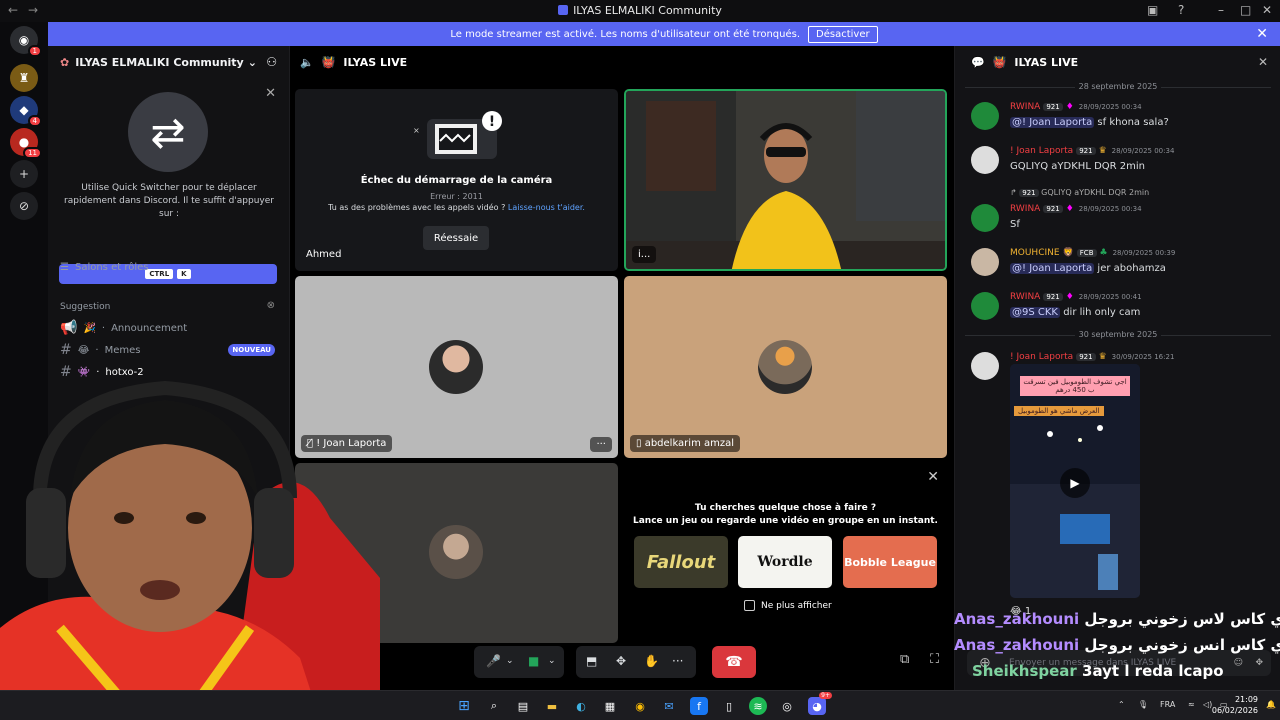 The image size is (1280, 720). What do you see at coordinates (636, 662) in the screenshot?
I see `activity-controls: ⬒ ✥ ✋ ···` at bounding box center [636, 662].